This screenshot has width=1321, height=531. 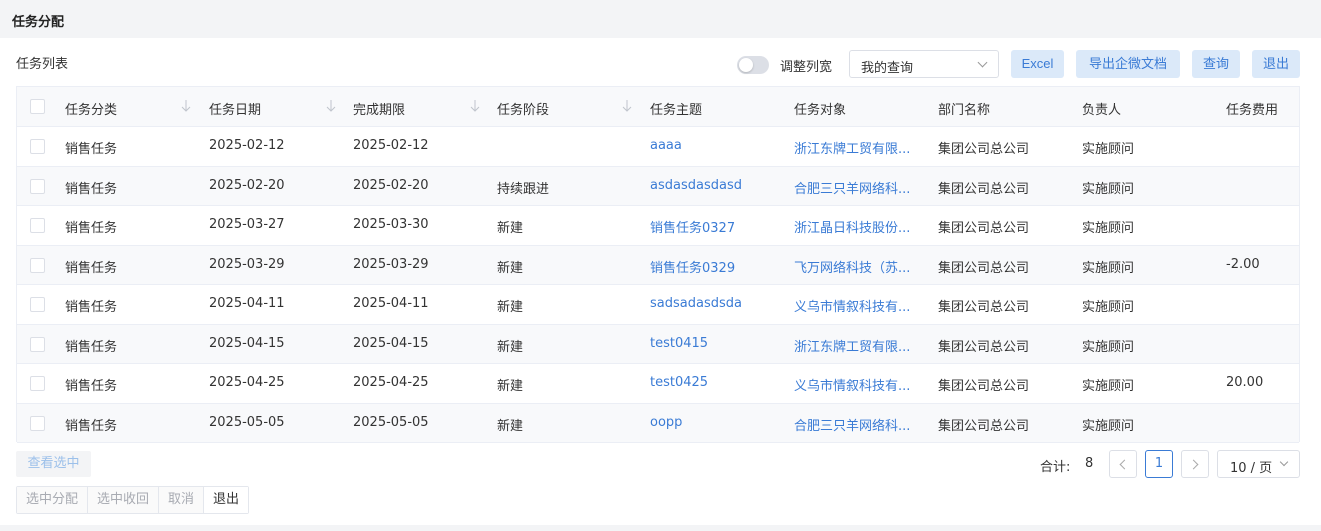 I want to click on cell-due-date: 2025-02-20, so click(x=391, y=185).